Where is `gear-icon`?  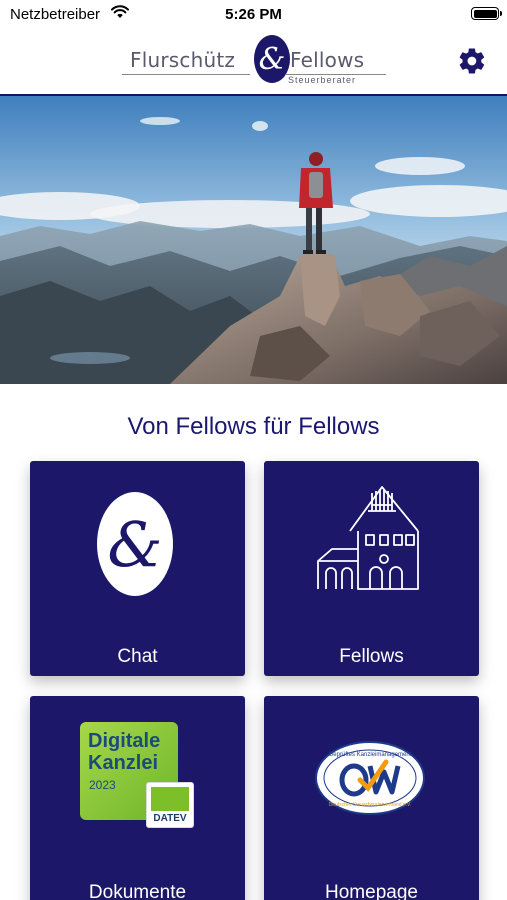
gear-icon is located at coordinates (472, 61).